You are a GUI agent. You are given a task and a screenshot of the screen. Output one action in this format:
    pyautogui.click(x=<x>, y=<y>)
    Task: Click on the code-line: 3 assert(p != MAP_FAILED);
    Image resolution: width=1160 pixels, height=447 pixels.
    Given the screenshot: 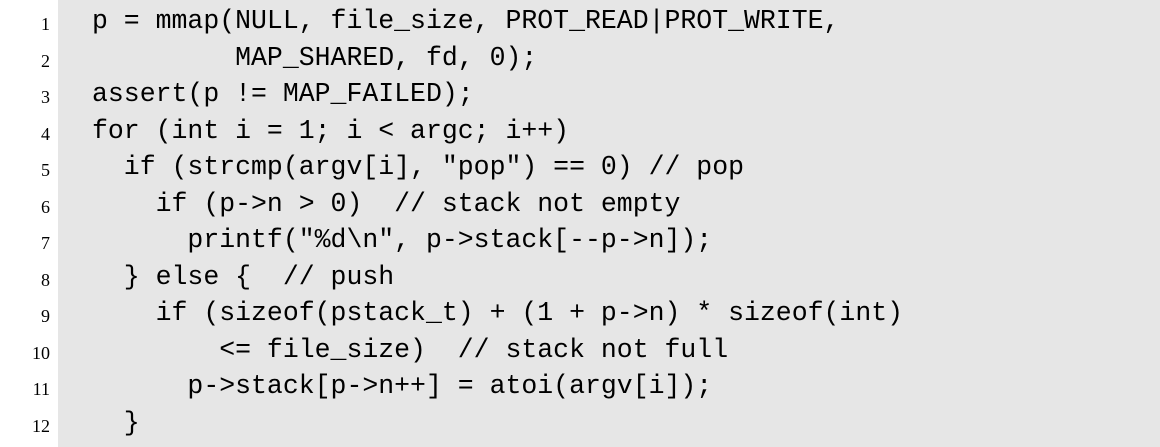 What is the action you would take?
    pyautogui.click(x=580, y=94)
    